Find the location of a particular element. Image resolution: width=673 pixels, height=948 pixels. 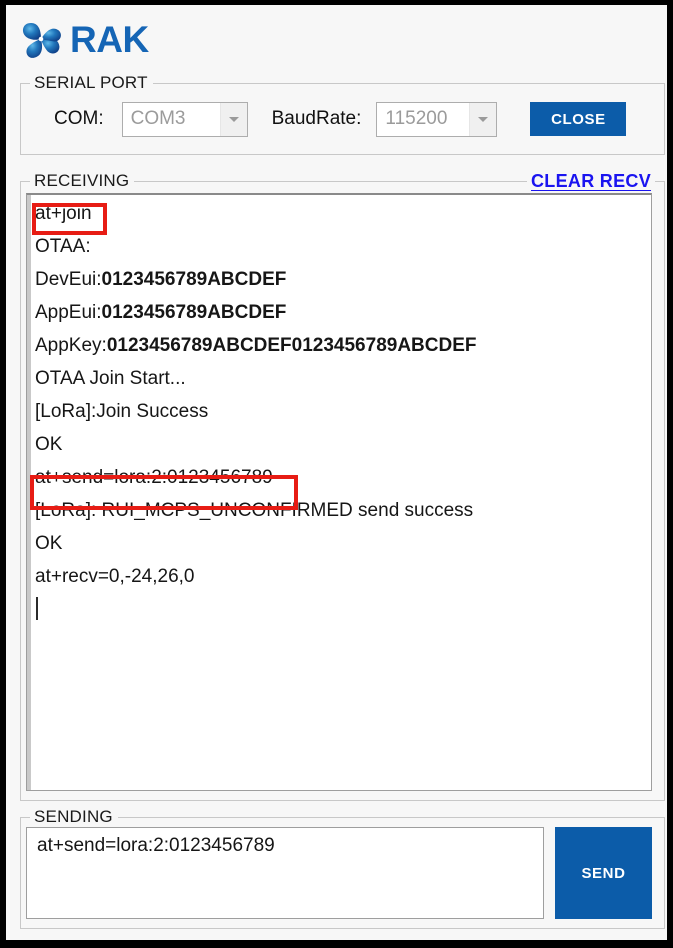

receiving-log-line: at+join is located at coordinates (63, 213).